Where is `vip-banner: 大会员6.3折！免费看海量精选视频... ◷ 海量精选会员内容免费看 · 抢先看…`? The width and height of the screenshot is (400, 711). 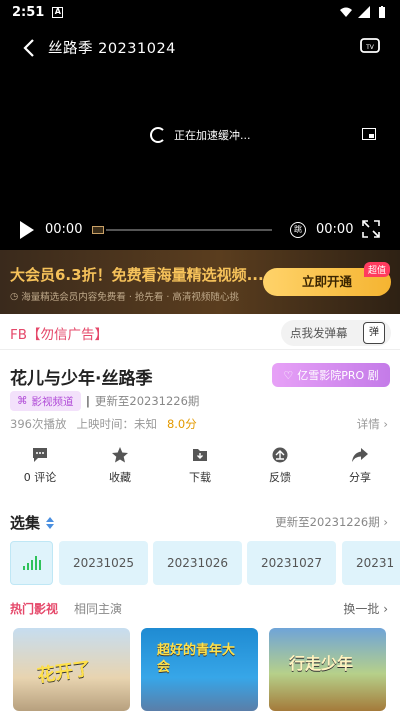
vip-banner: 大会员6.3折！免费看海量精选视频... ◷ 海量精选会员内容免费看 · 抢先看… is located at coordinates (200, 282).